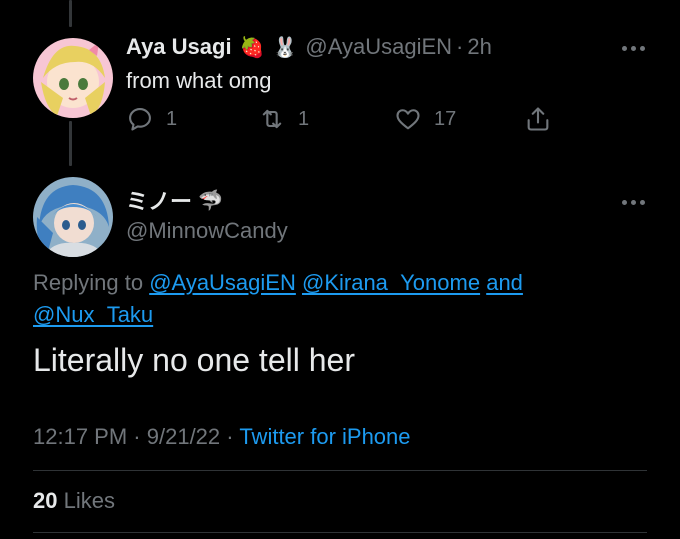 The height and width of the screenshot is (539, 680). What do you see at coordinates (93, 314) in the screenshot?
I see `mention-nux-taku: @Nux_Taku` at bounding box center [93, 314].